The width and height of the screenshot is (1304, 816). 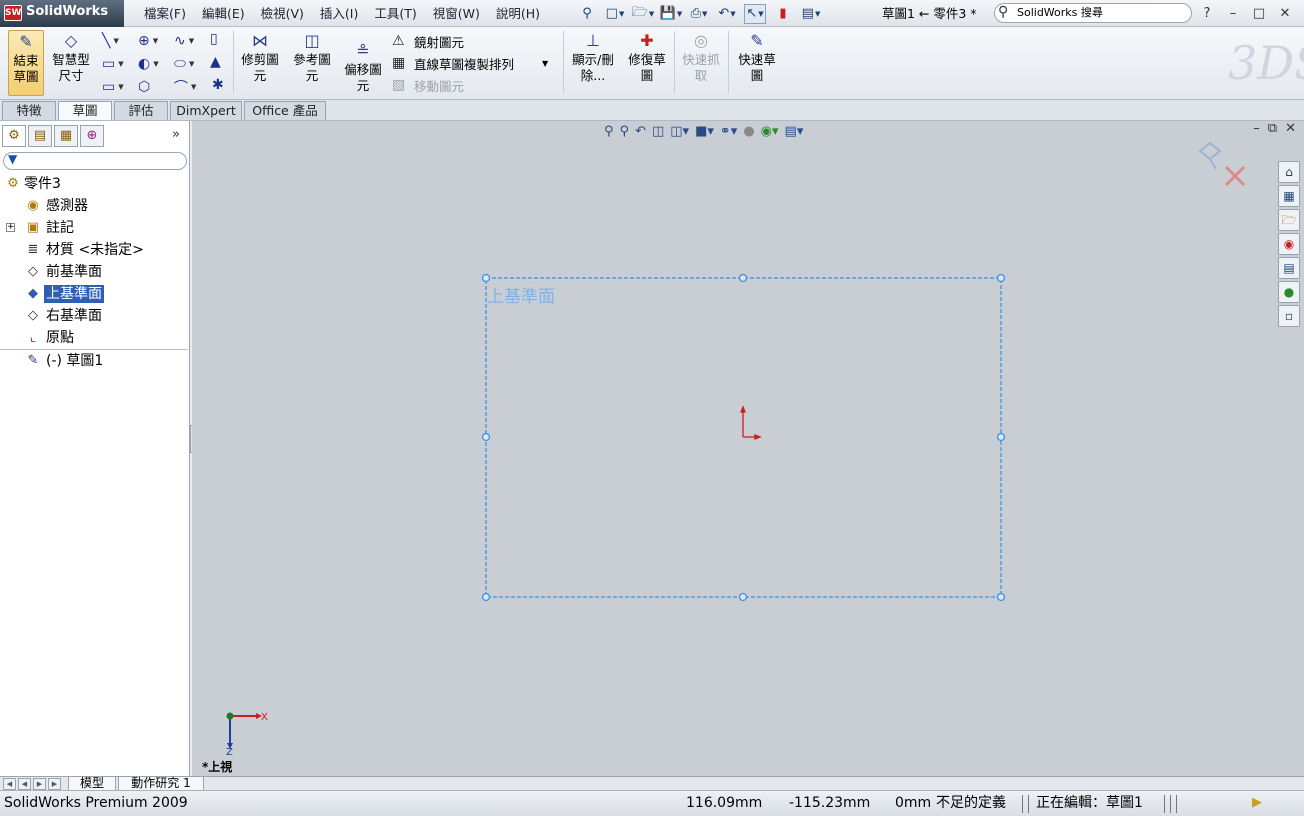 What do you see at coordinates (428, 41) in the screenshot?
I see `mirror-entities-button: ⚠ 鏡射圖元` at bounding box center [428, 41].